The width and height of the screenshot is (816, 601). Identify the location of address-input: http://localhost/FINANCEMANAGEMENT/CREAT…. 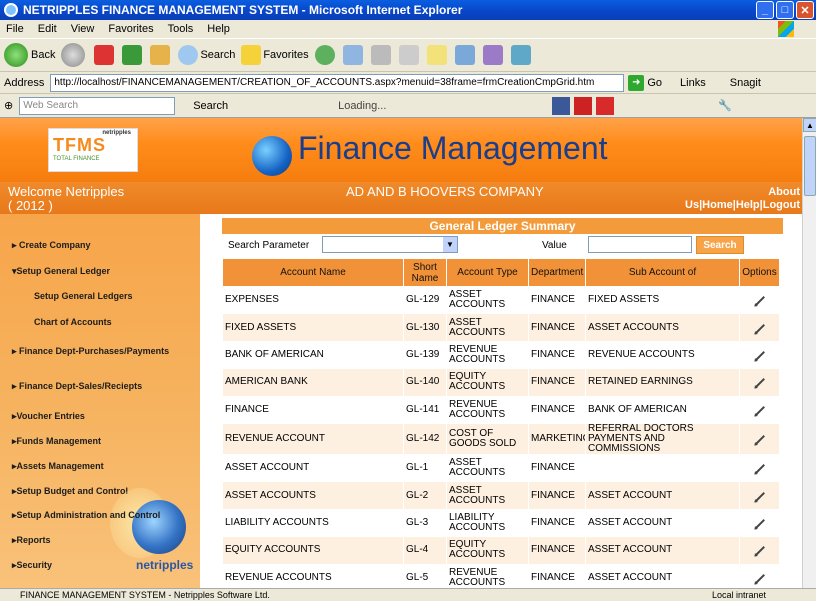
(337, 82).